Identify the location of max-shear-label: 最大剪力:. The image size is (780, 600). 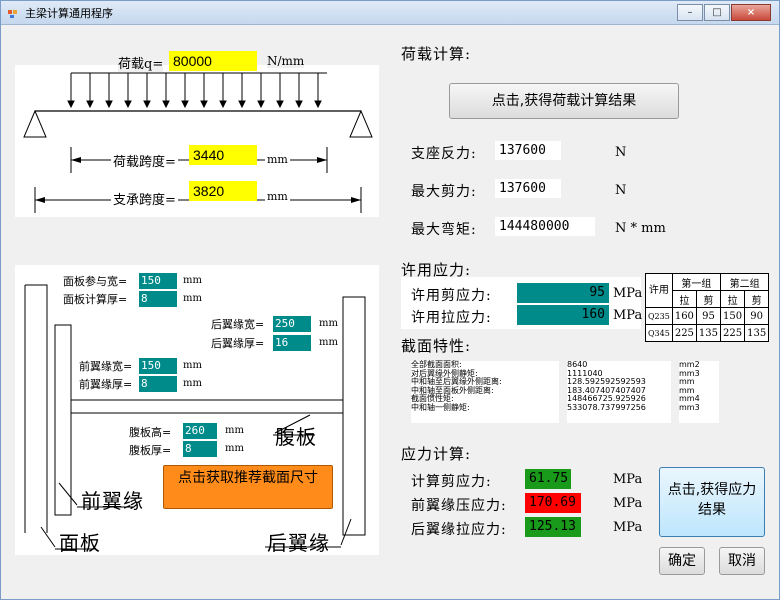
(444, 192).